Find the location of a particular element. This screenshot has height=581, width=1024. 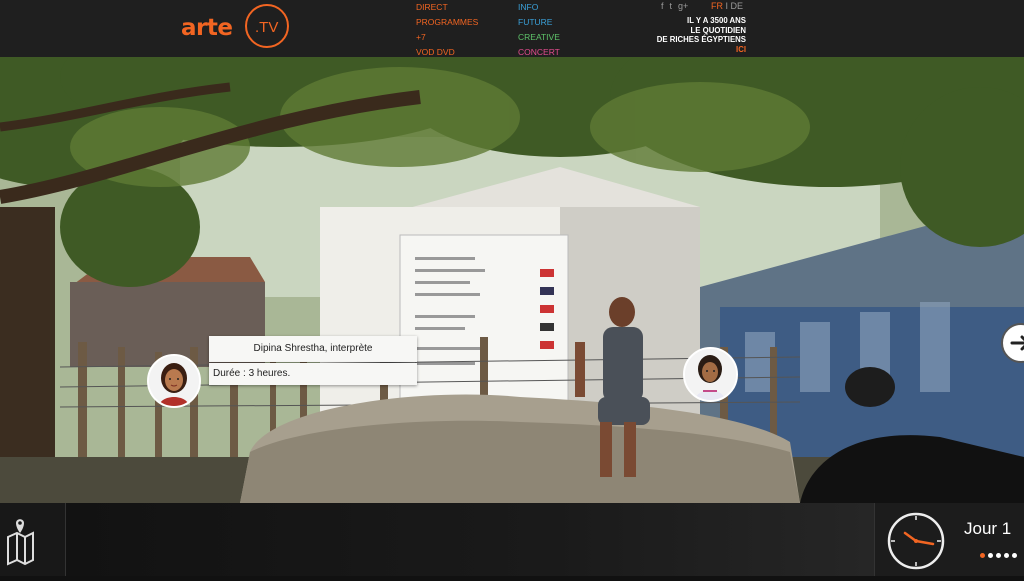

character-duration: Durée : 3 heures. is located at coordinates (313, 374).